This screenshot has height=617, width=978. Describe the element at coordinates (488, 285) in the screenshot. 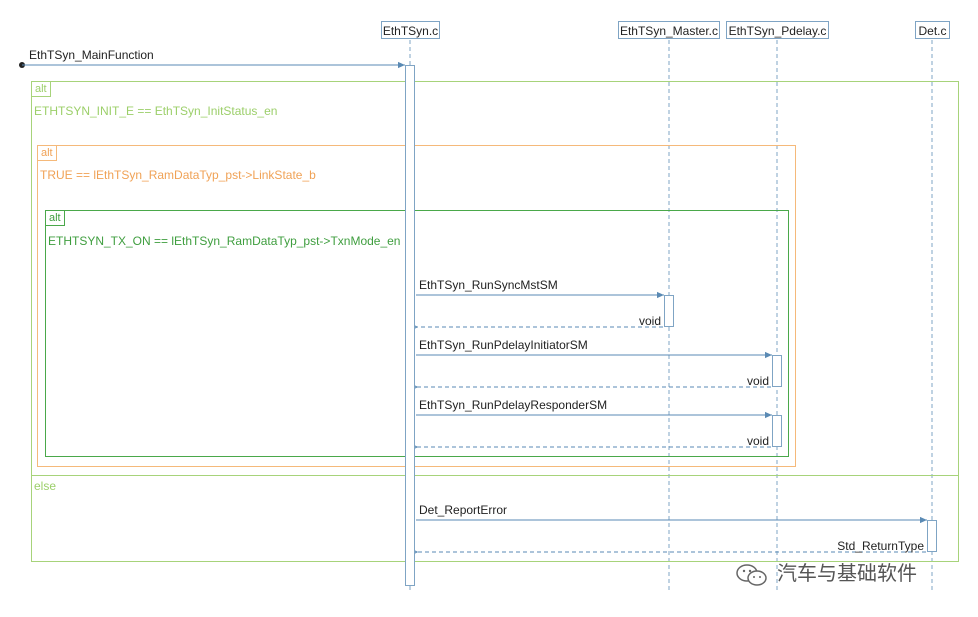

I see `call-label-syncmst: EthTSyn_RunSyncMstSM` at that location.